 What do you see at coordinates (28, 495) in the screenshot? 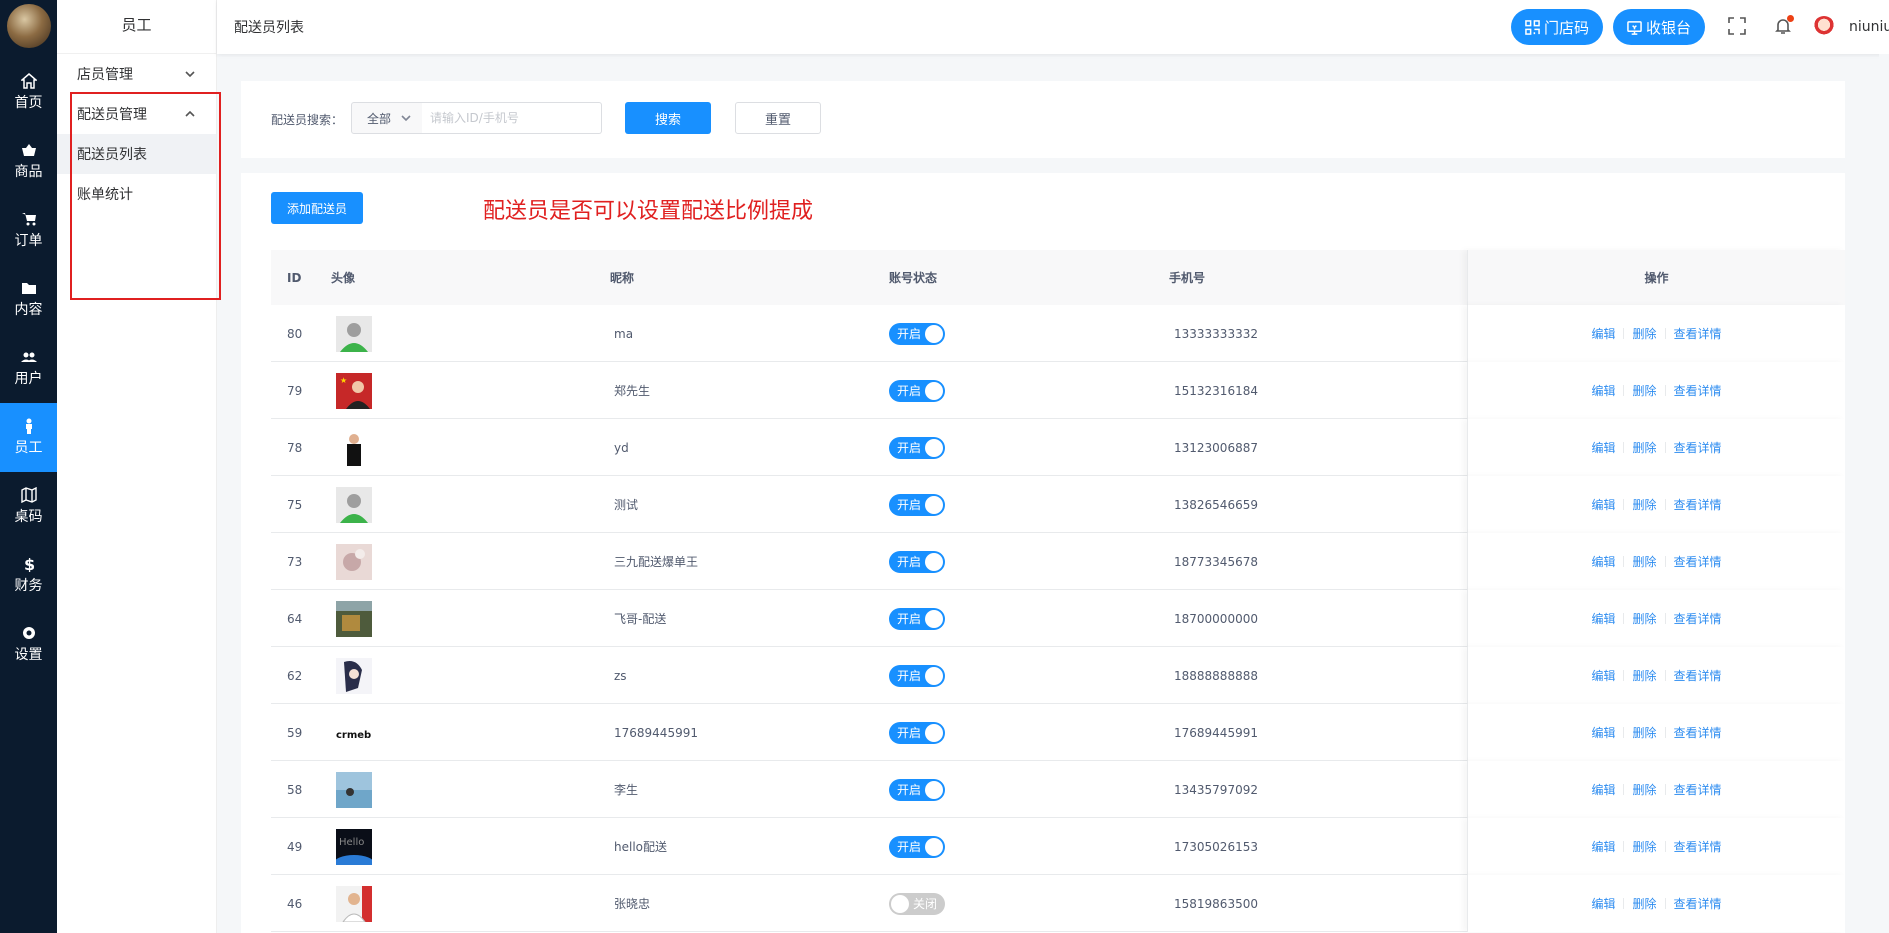
I see `map-icon` at bounding box center [28, 495].